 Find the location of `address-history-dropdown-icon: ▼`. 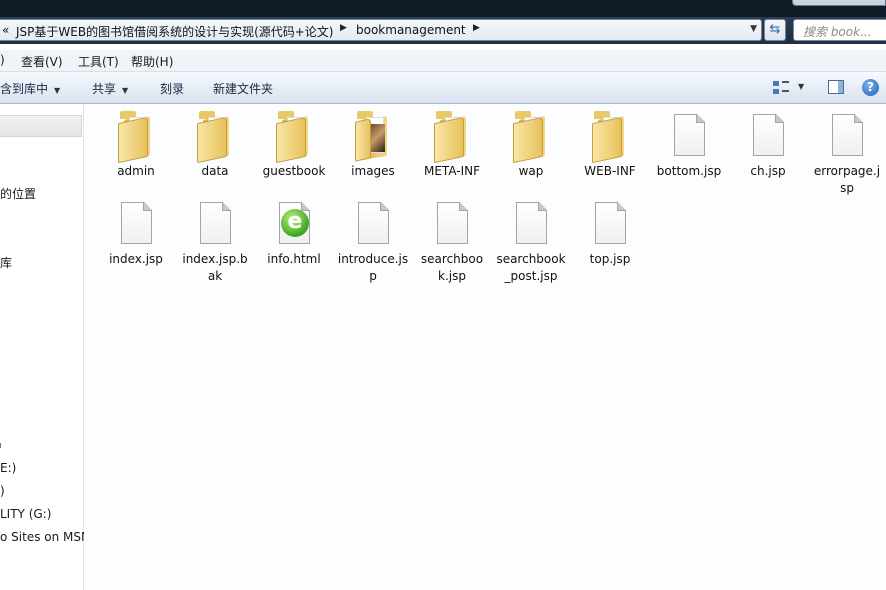

address-history-dropdown-icon: ▼ is located at coordinates (753, 29).